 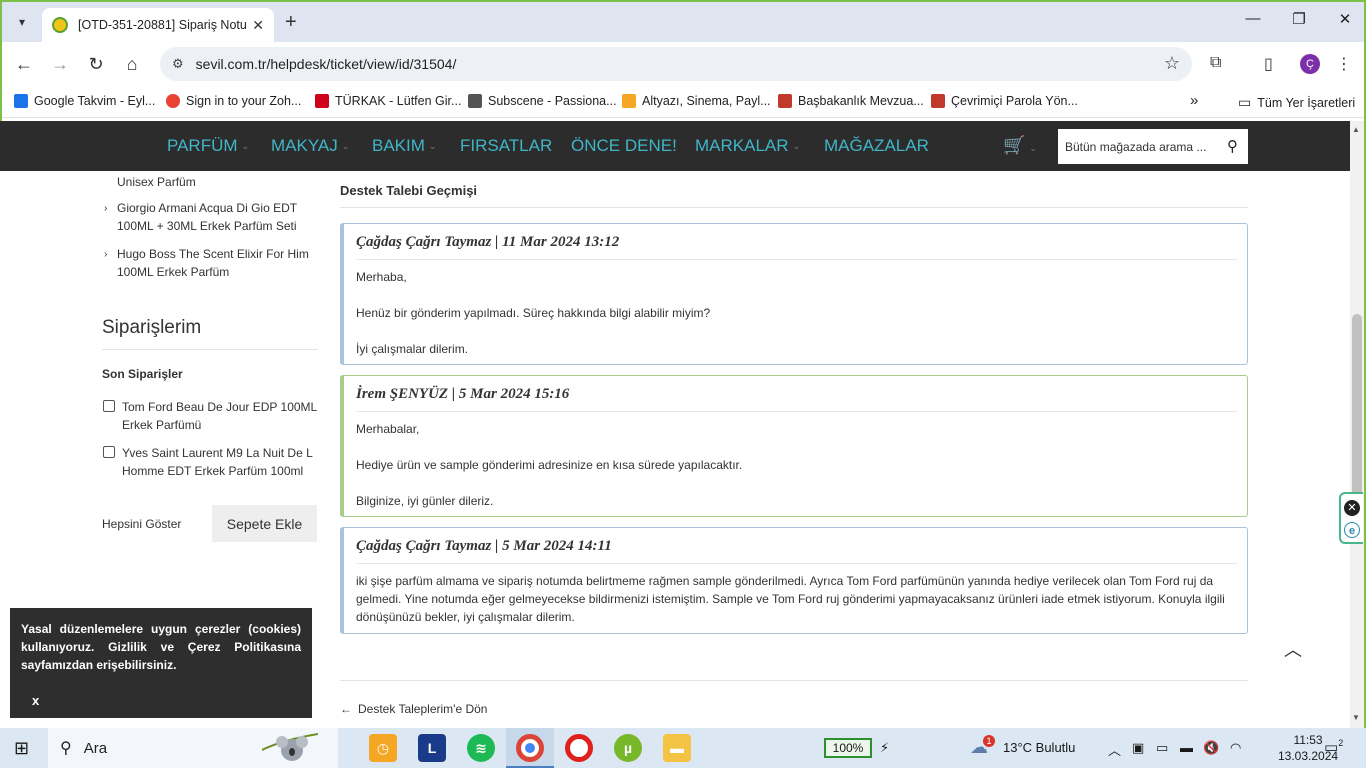 What do you see at coordinates (1268, 64) in the screenshot?
I see `side-panel-icon: ▯` at bounding box center [1268, 64].